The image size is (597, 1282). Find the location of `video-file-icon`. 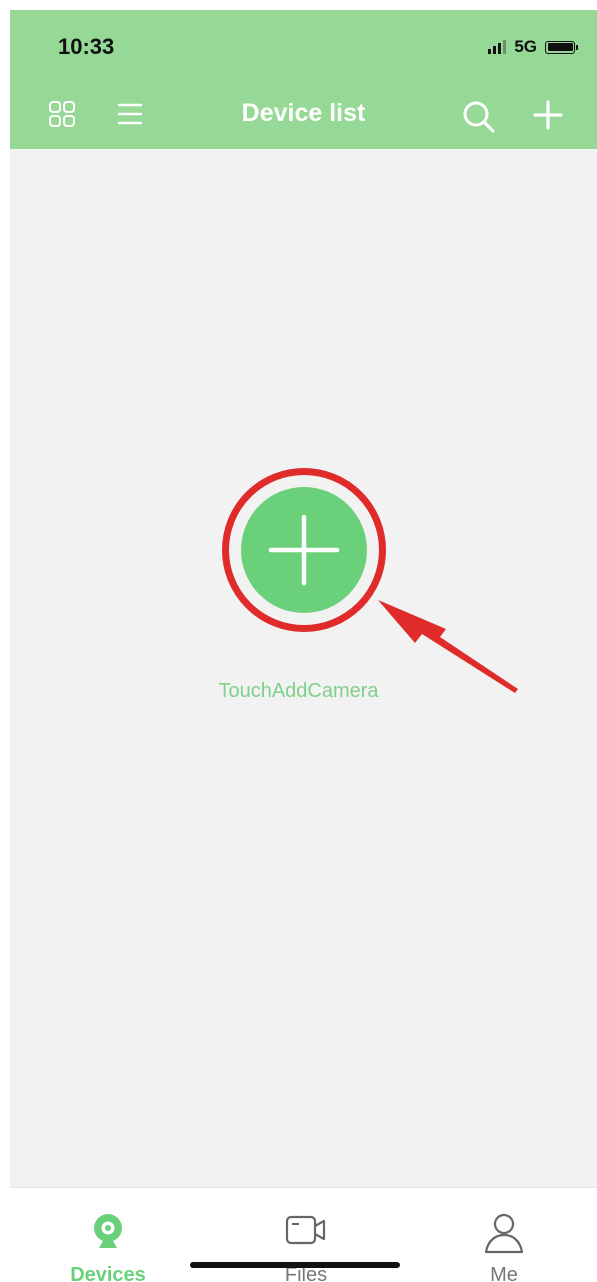

video-file-icon is located at coordinates (305, 1230).